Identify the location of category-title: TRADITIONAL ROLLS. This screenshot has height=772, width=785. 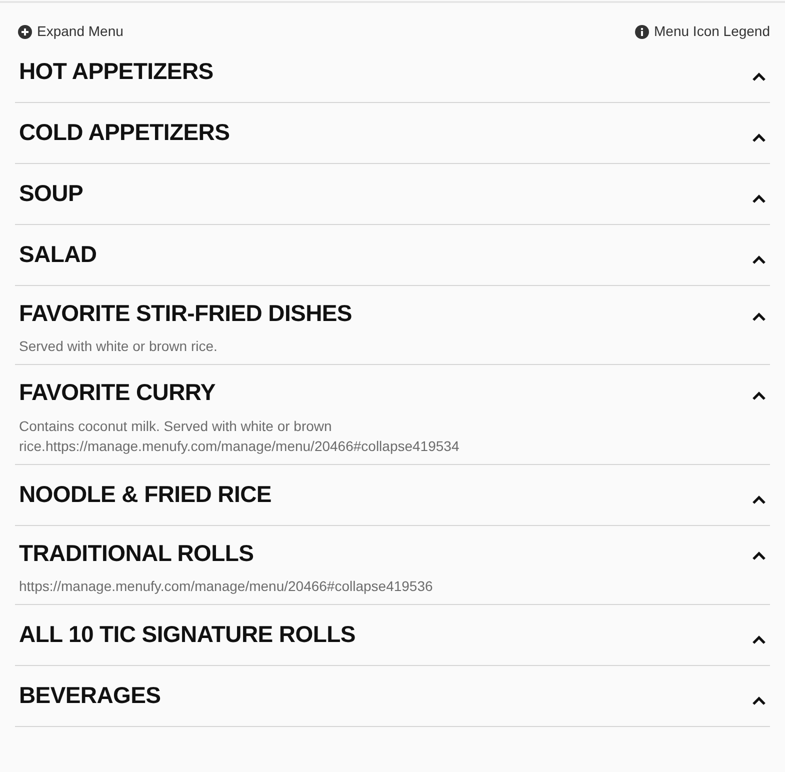
(136, 553).